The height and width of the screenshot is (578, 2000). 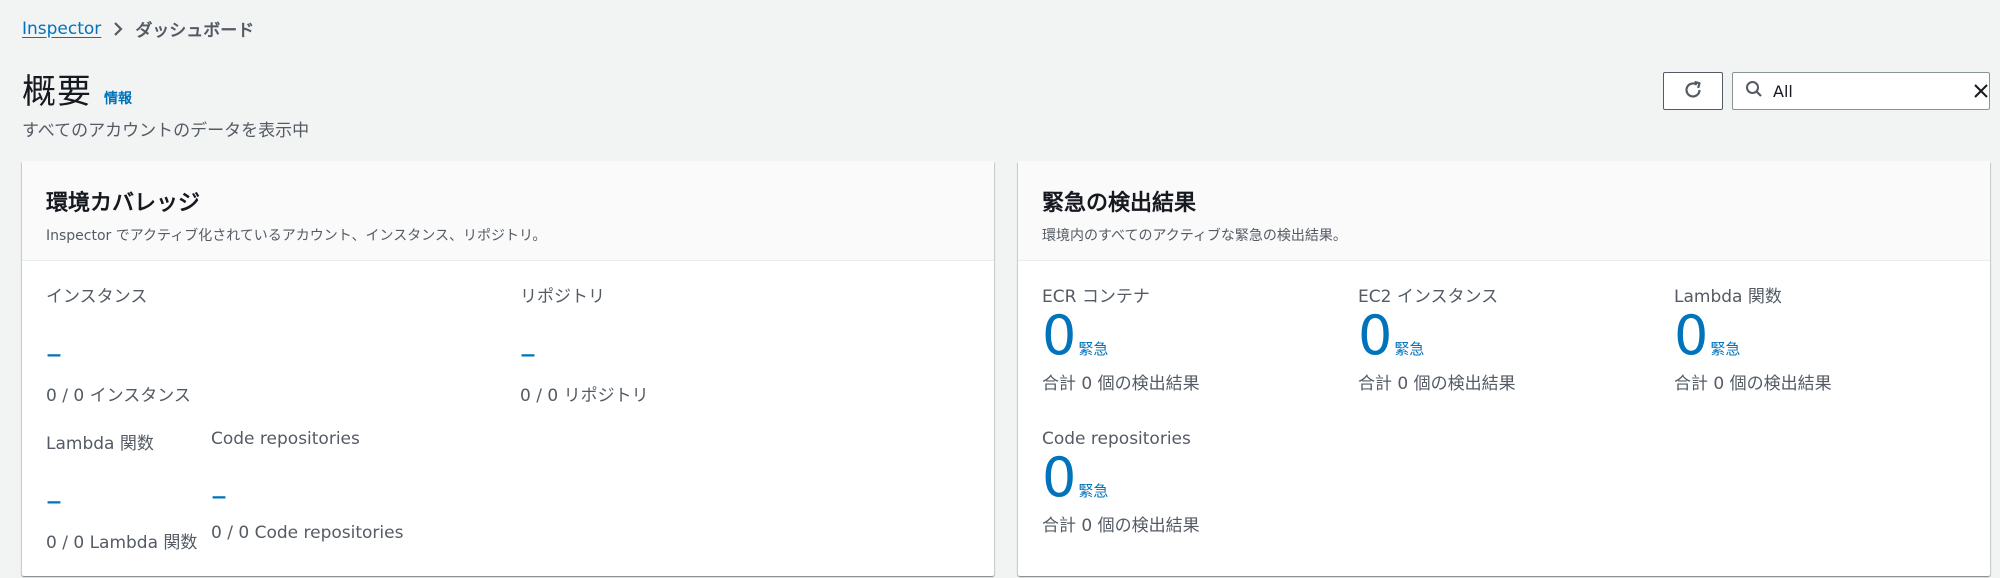 What do you see at coordinates (1119, 203) in the screenshot?
I see `card-title: 緊急の検出結果` at bounding box center [1119, 203].